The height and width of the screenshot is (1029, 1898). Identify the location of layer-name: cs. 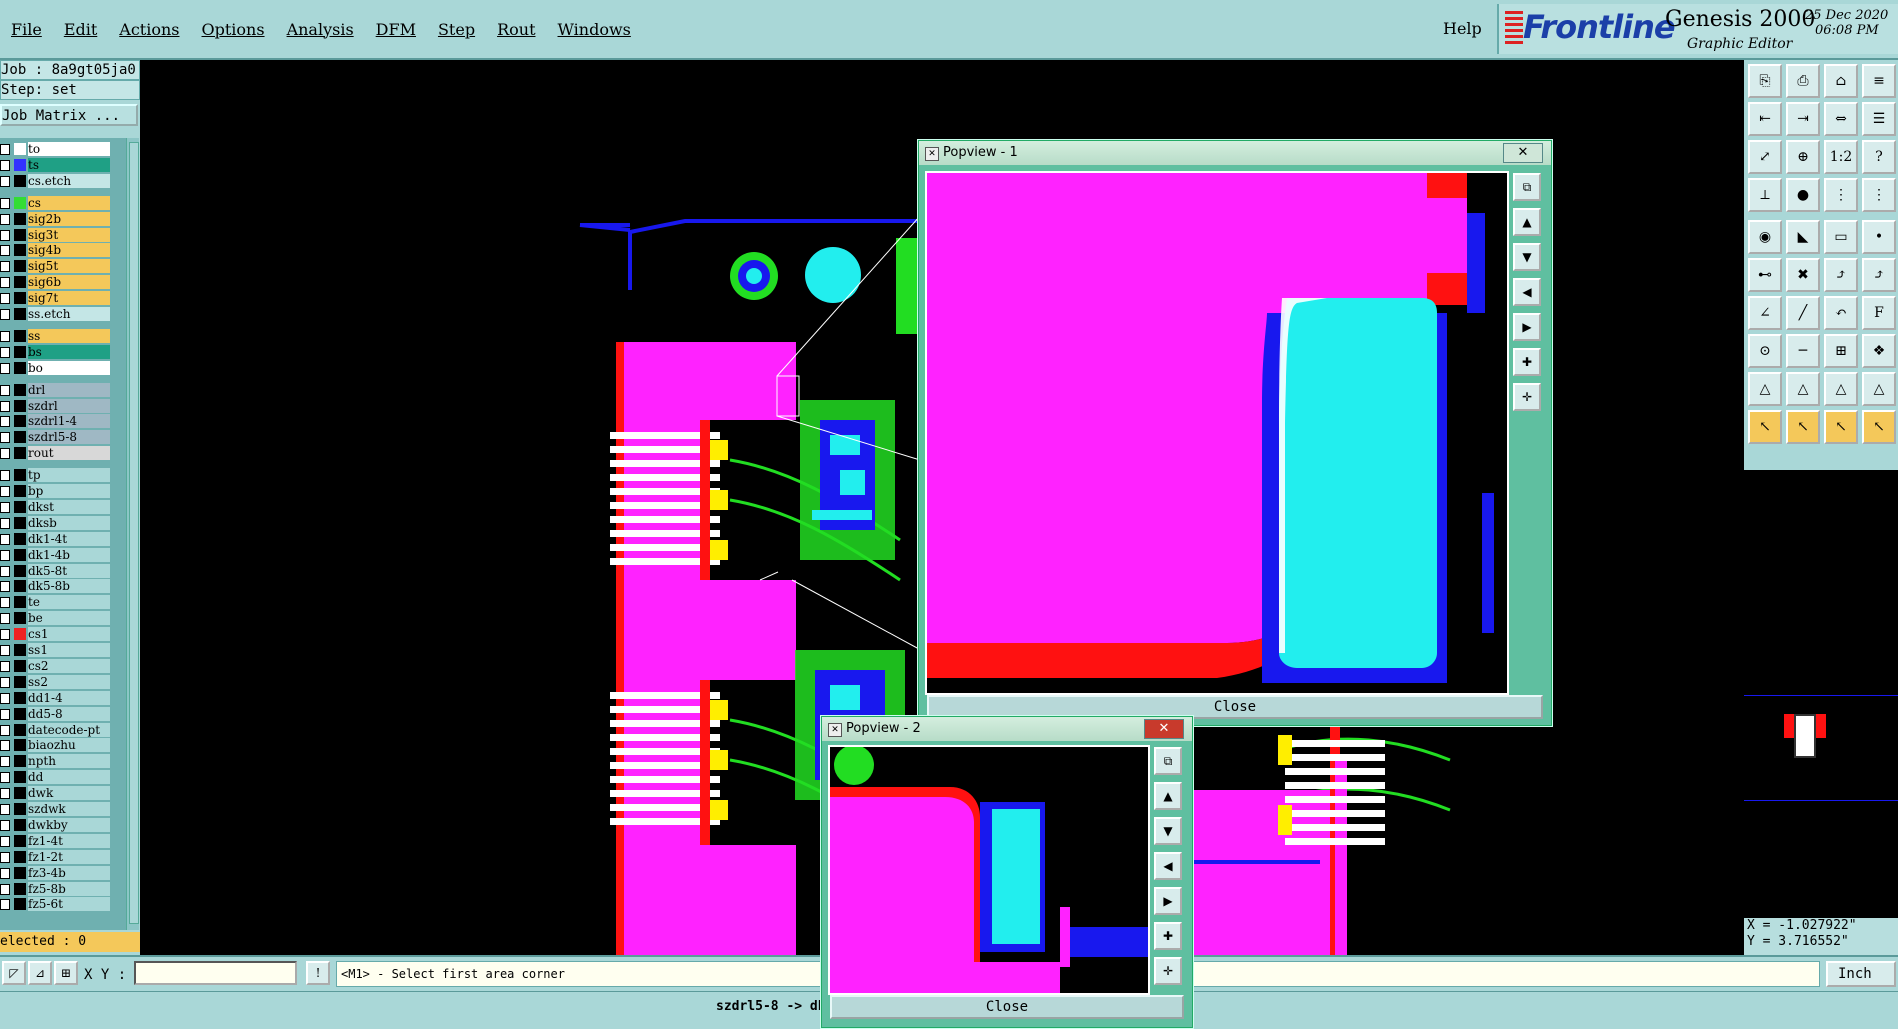
(69, 202).